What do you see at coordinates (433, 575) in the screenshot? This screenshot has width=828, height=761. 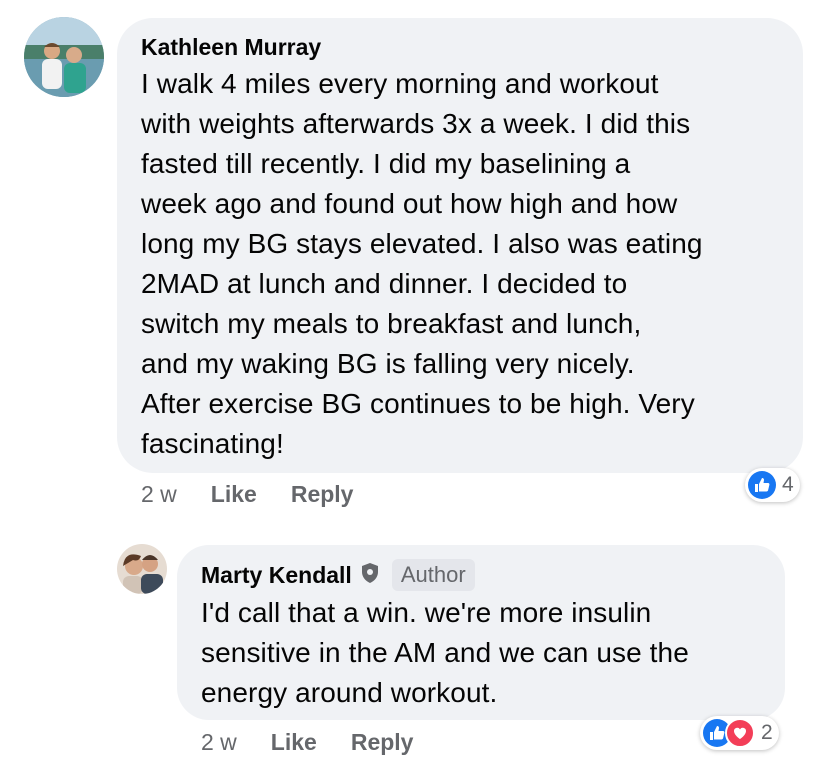 I see `author-badge: Author` at bounding box center [433, 575].